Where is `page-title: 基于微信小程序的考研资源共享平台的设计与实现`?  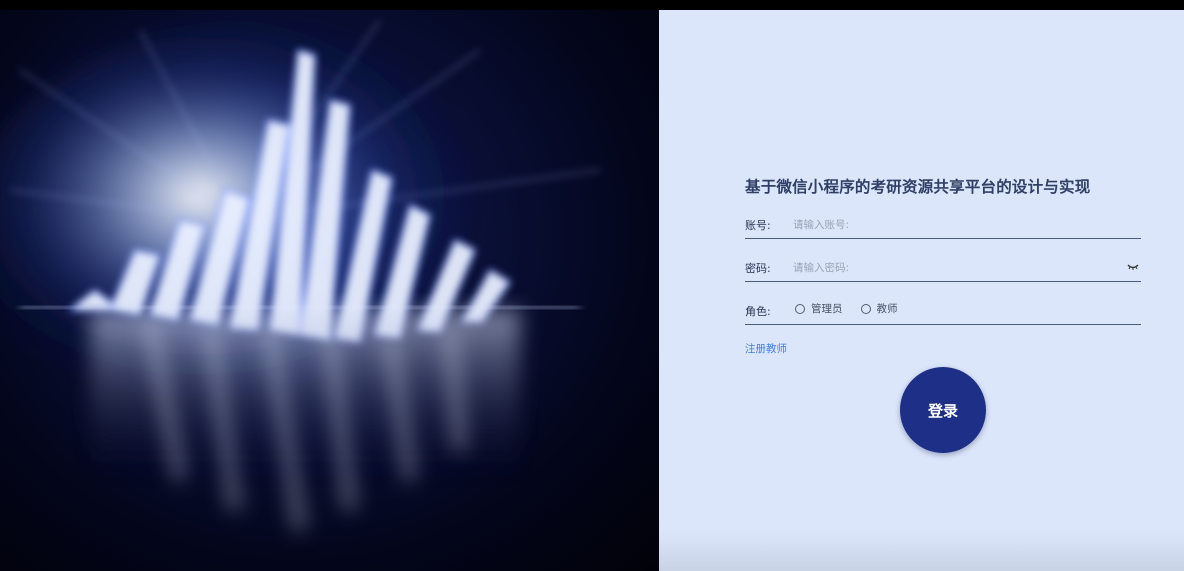 page-title: 基于微信小程序的考研资源共享平台的设计与实现 is located at coordinates (918, 187).